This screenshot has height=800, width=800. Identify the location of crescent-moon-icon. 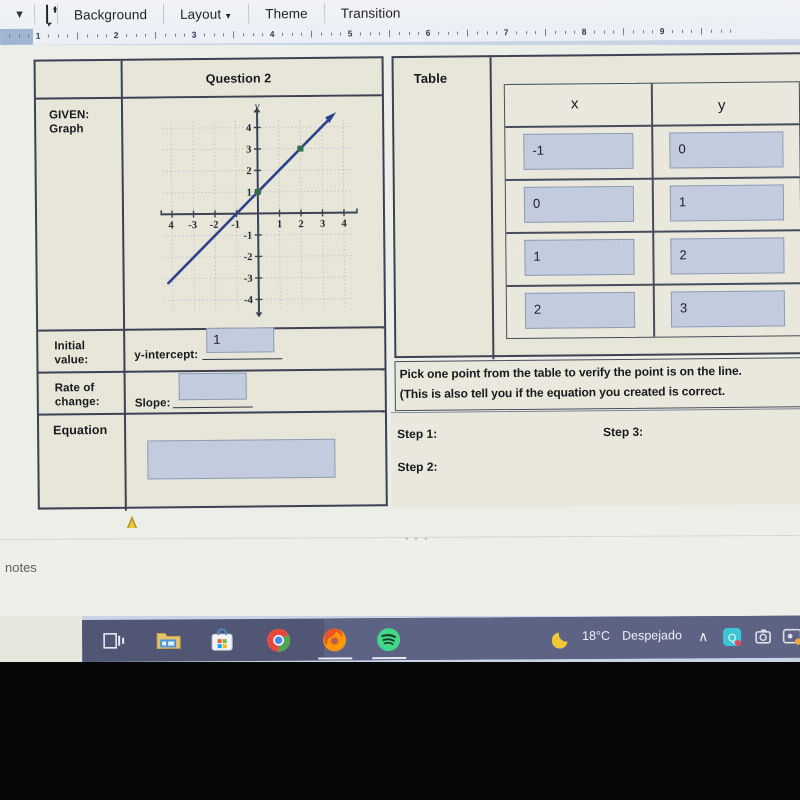
(563, 639).